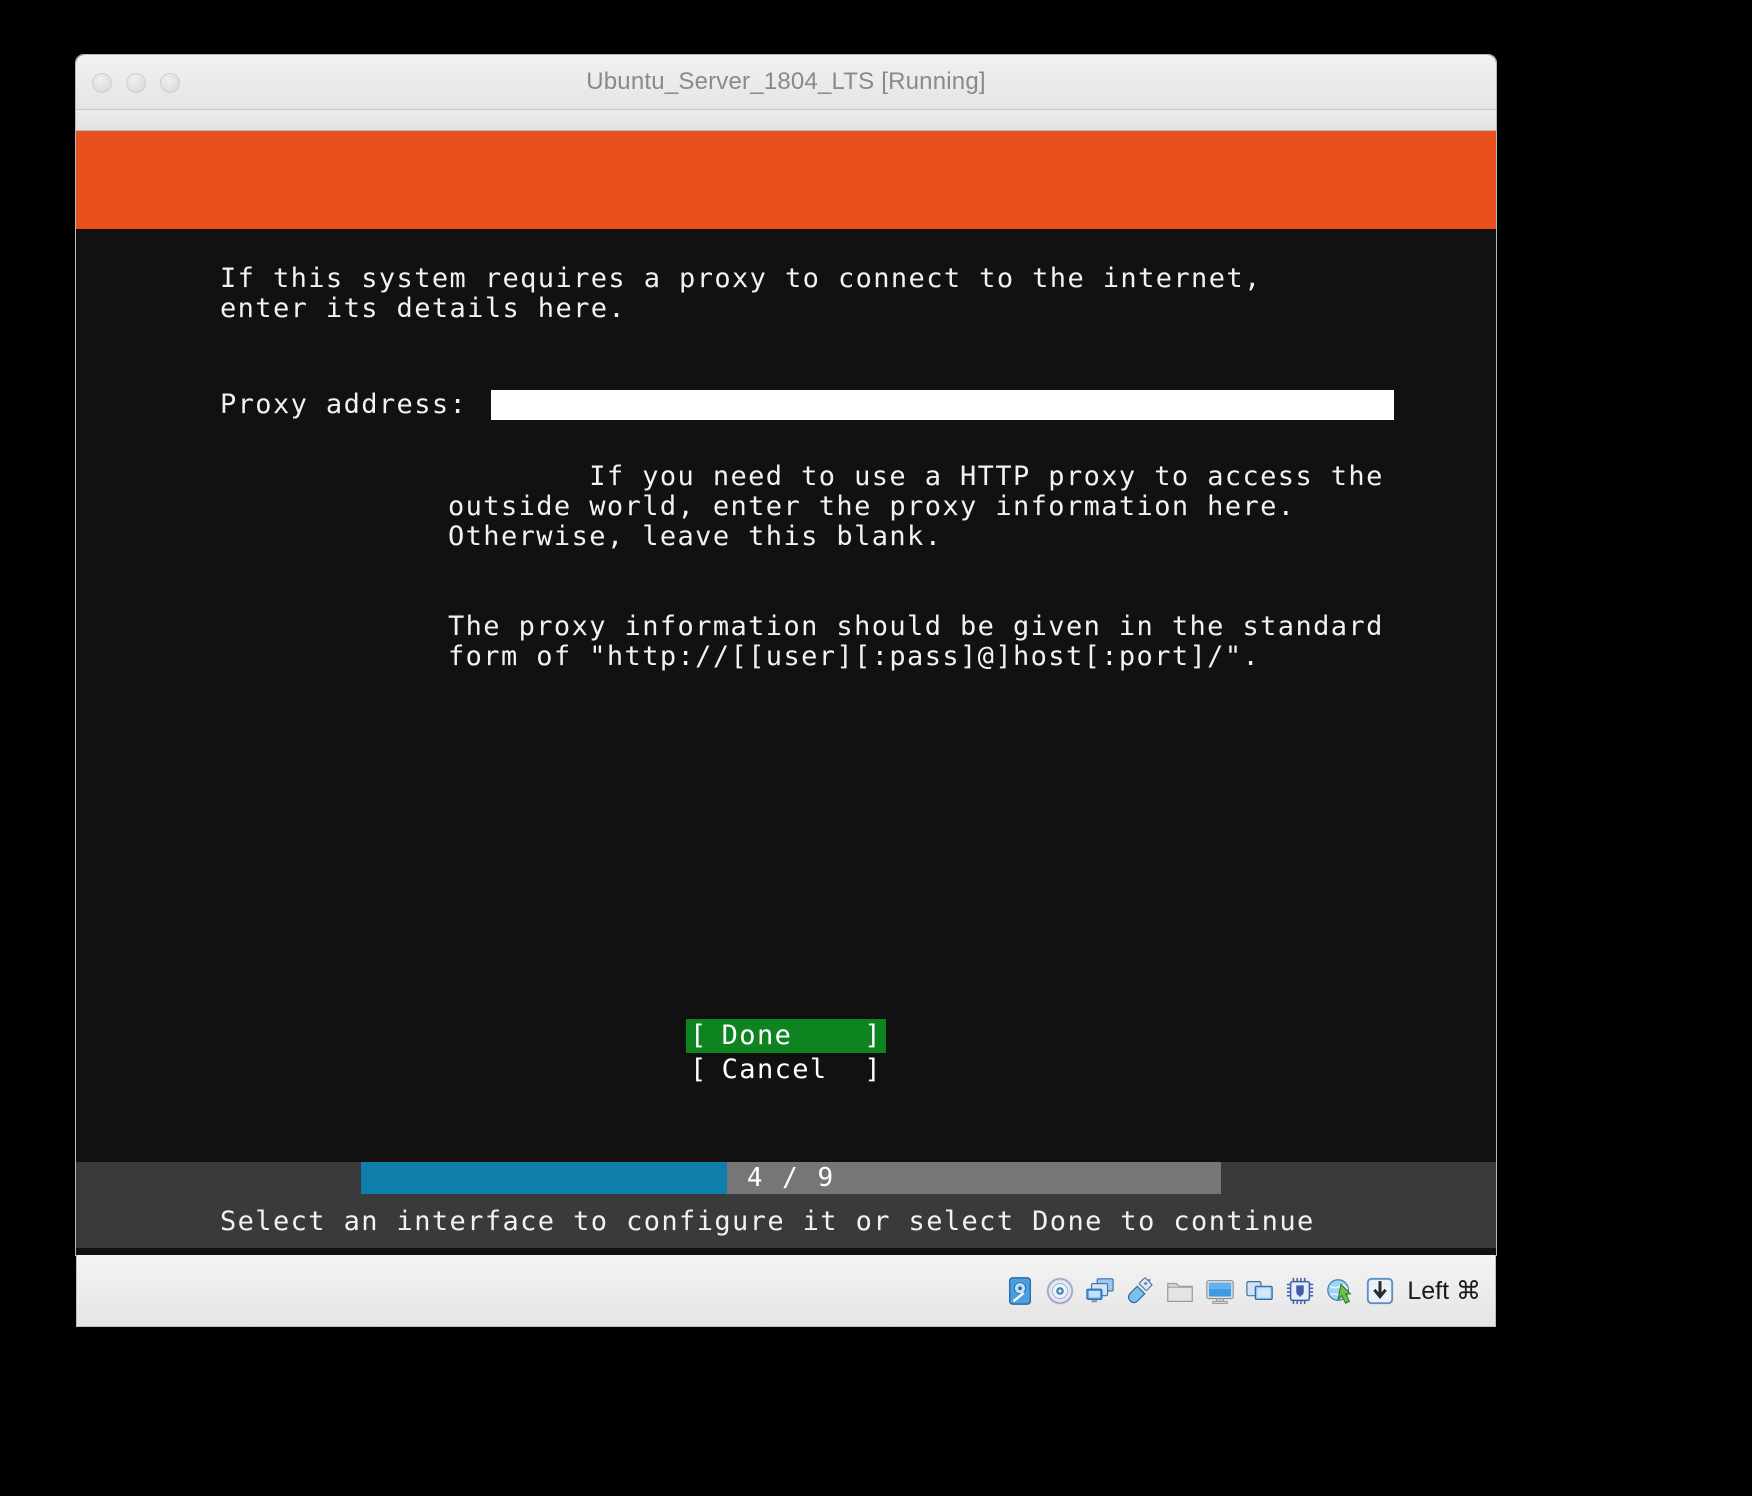 This screenshot has width=1752, height=1496. Describe the element at coordinates (1020, 1291) in the screenshot. I see `hard-disk-icon` at that location.